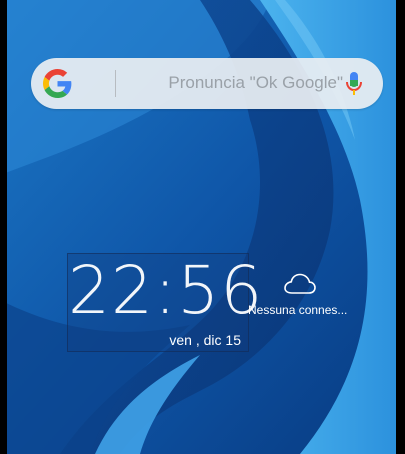  What do you see at coordinates (3, 227) in the screenshot?
I see `screen-frame-left` at bounding box center [3, 227].